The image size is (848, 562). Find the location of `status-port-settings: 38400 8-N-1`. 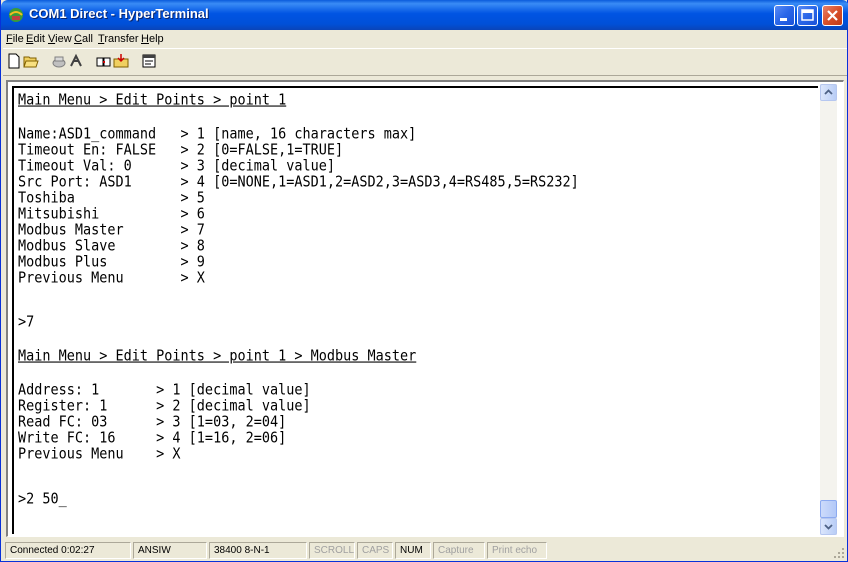

status-port-settings: 38400 8-N-1 is located at coordinates (258, 550).